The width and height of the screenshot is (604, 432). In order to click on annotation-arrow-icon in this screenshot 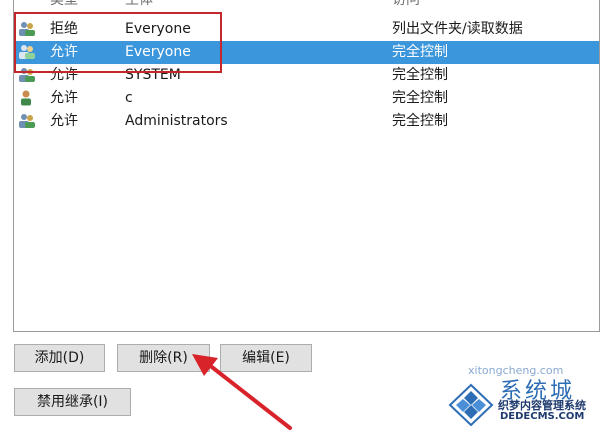, I will do `click(242, 392)`.